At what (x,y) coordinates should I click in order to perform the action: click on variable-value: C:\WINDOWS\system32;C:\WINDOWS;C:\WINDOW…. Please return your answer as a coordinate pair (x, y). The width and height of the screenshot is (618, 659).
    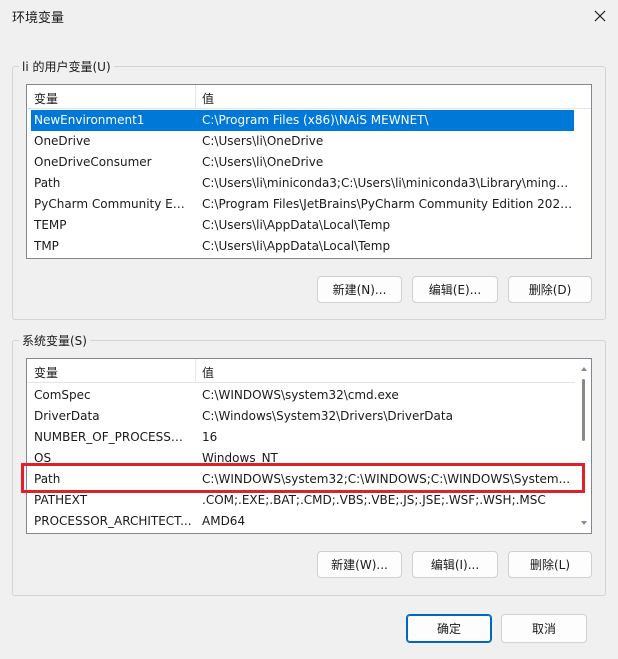
    Looking at the image, I should click on (386, 479).